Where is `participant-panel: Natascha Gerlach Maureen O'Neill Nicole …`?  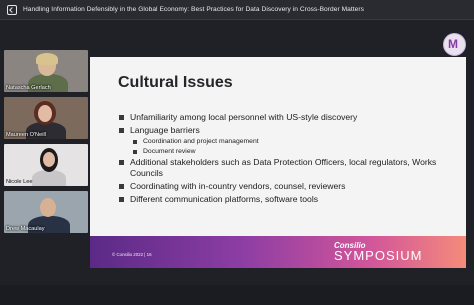
participant-panel: Natascha Gerlach Maureen O'Neill Nicole … is located at coordinates (46, 144).